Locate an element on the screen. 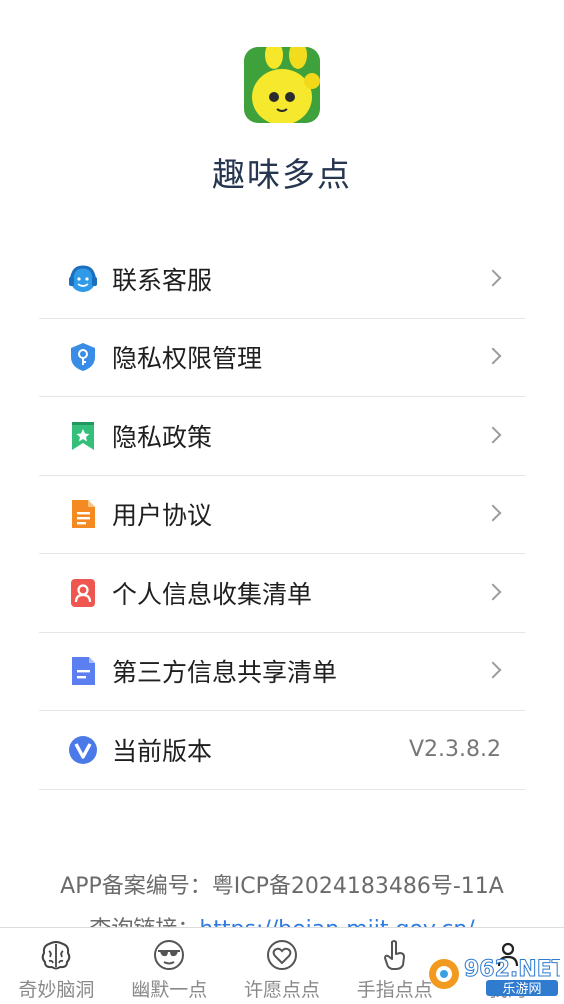  list-document-icon is located at coordinates (83, 671).